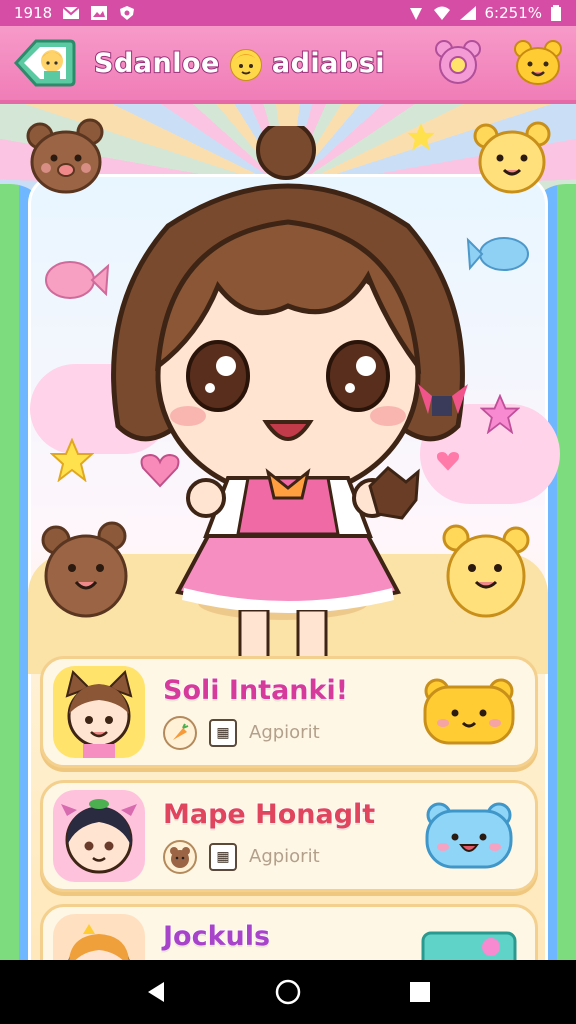  What do you see at coordinates (467, 13) in the screenshot?
I see `signal-icon` at bounding box center [467, 13].